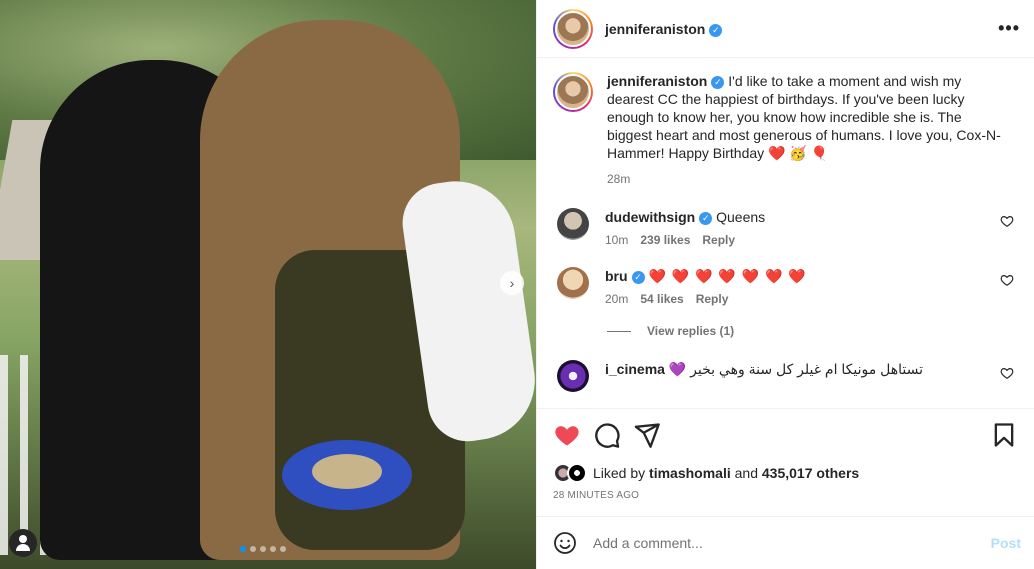 This screenshot has width=1034, height=569. I want to click on comment-likes: 54 likes, so click(661, 299).